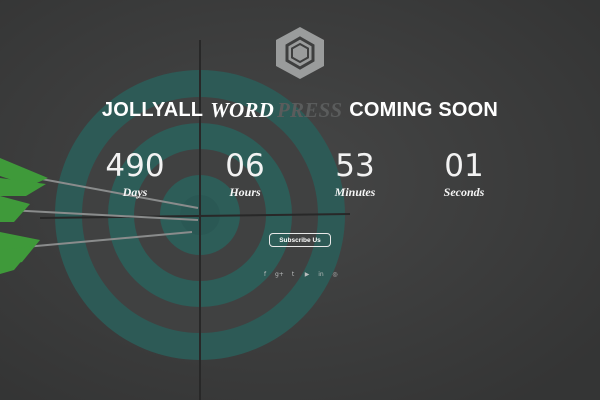  I want to click on linkedin-icon: in, so click(321, 275).